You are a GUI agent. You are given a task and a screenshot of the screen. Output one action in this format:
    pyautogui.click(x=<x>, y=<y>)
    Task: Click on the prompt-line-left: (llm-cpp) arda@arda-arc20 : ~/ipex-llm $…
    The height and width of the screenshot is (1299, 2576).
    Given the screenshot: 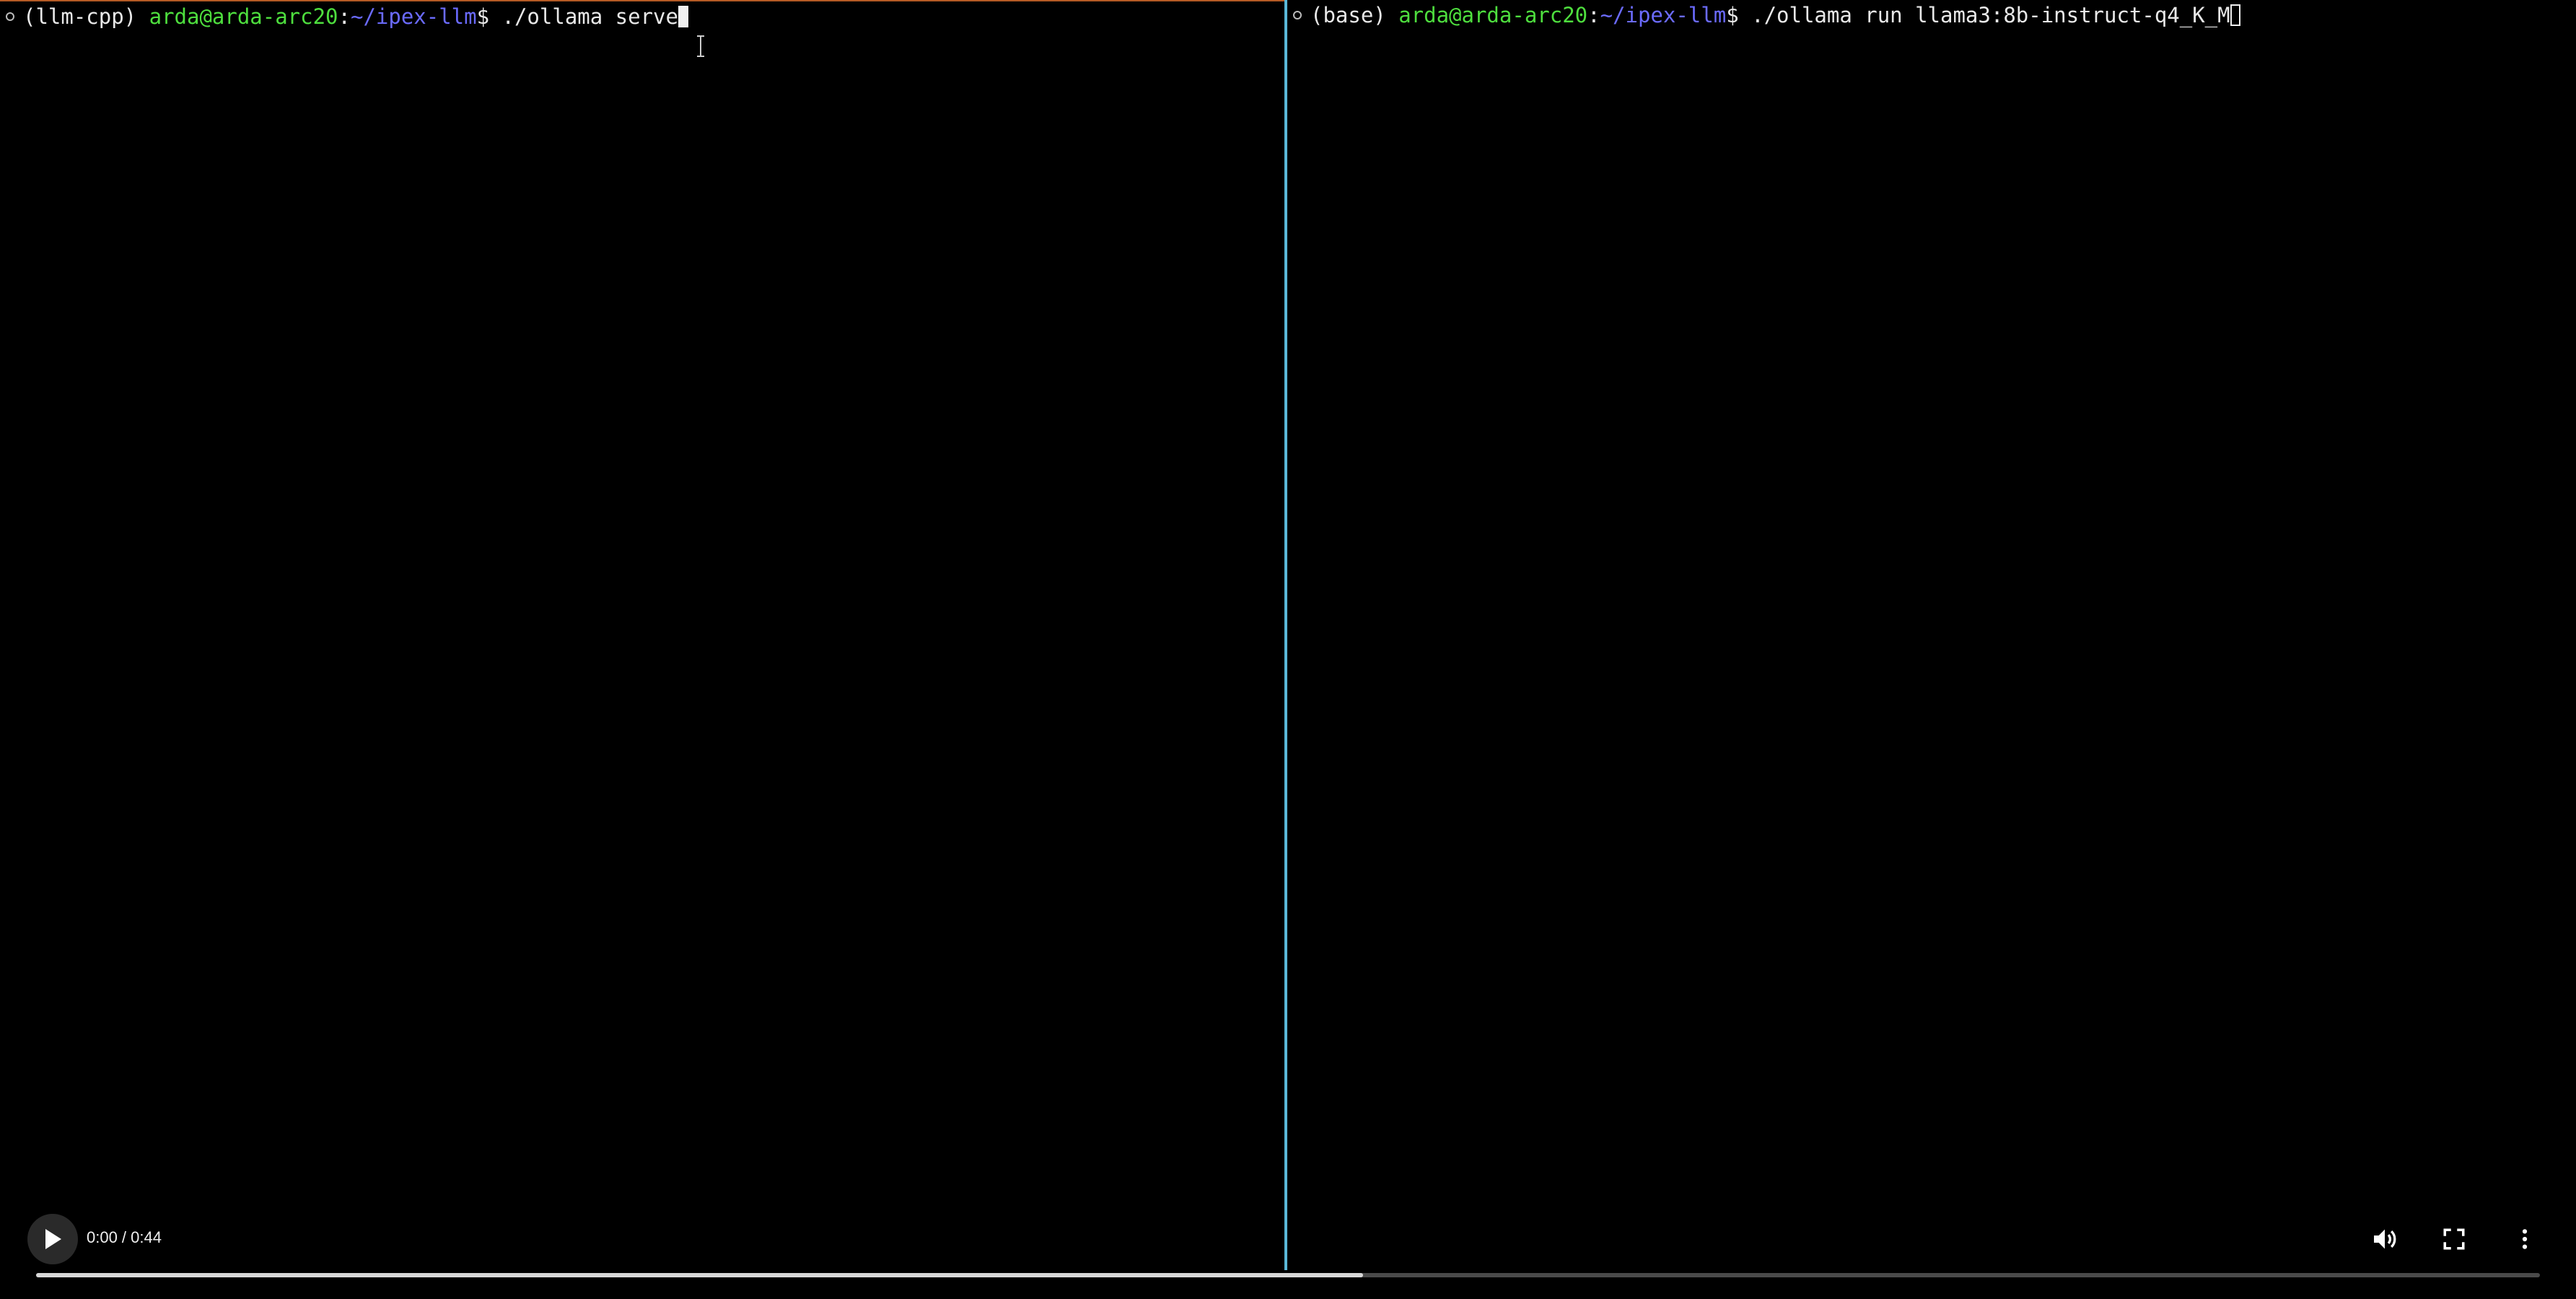 What is the action you would take?
    pyautogui.click(x=347, y=16)
    